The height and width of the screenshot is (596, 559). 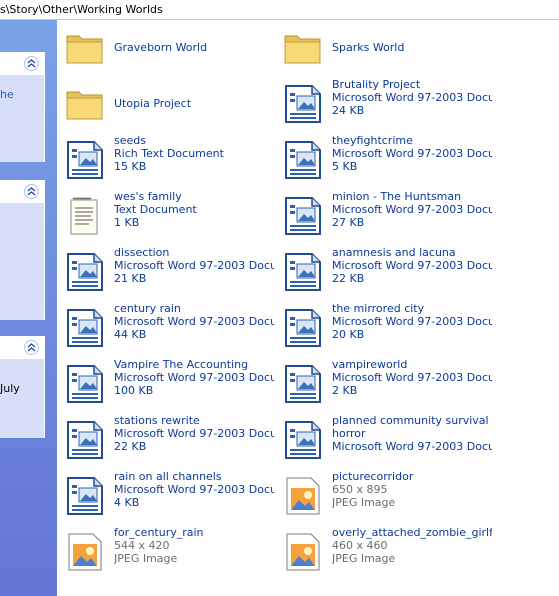 What do you see at coordinates (360, 545) in the screenshot?
I see `file-type: 460 x 460` at bounding box center [360, 545].